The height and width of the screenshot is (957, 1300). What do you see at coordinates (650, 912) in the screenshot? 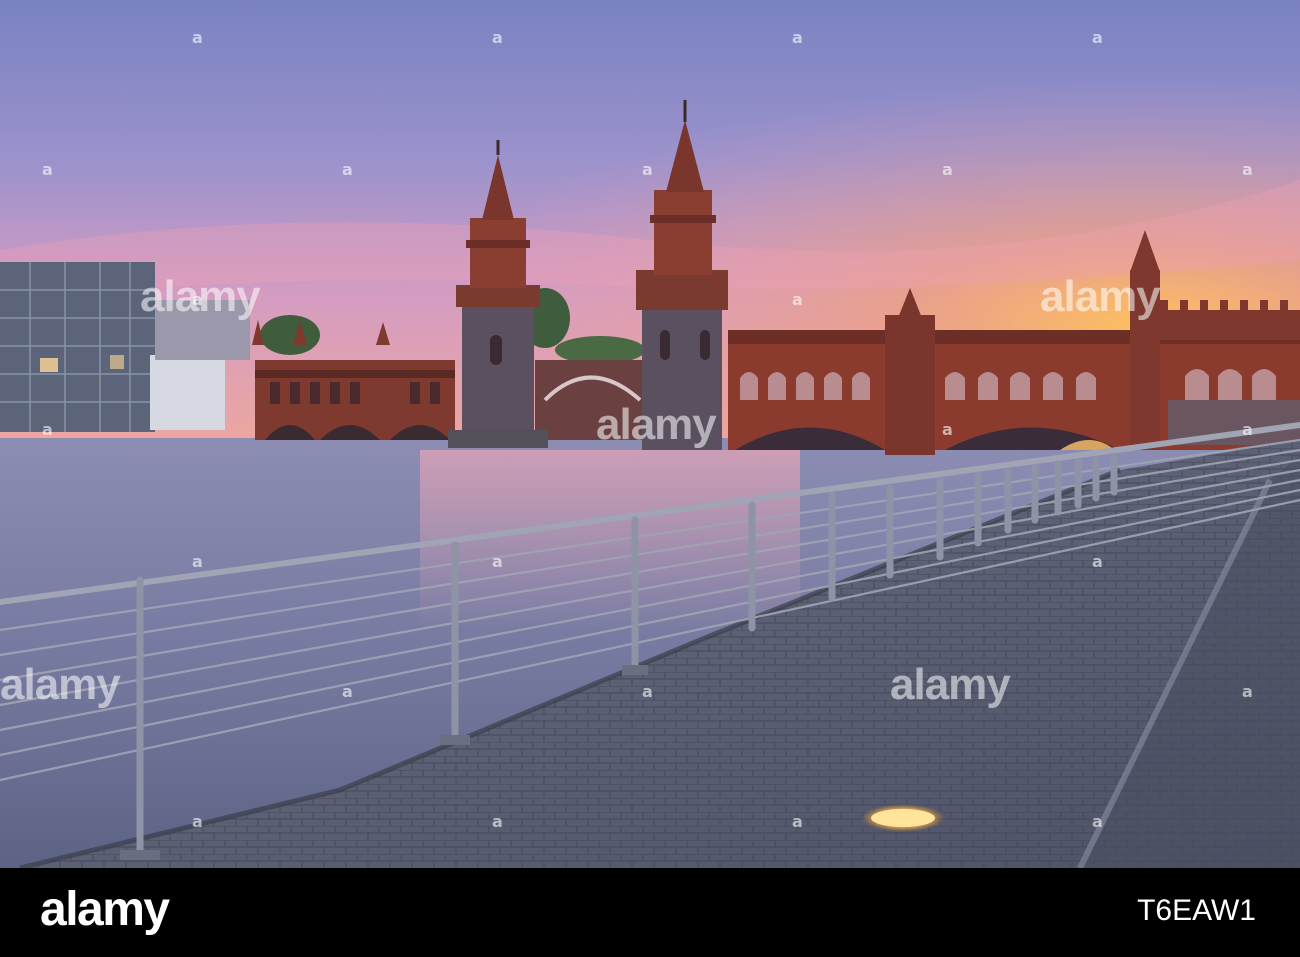
I see `footer-bar: alamy T6EAW1` at bounding box center [650, 912].